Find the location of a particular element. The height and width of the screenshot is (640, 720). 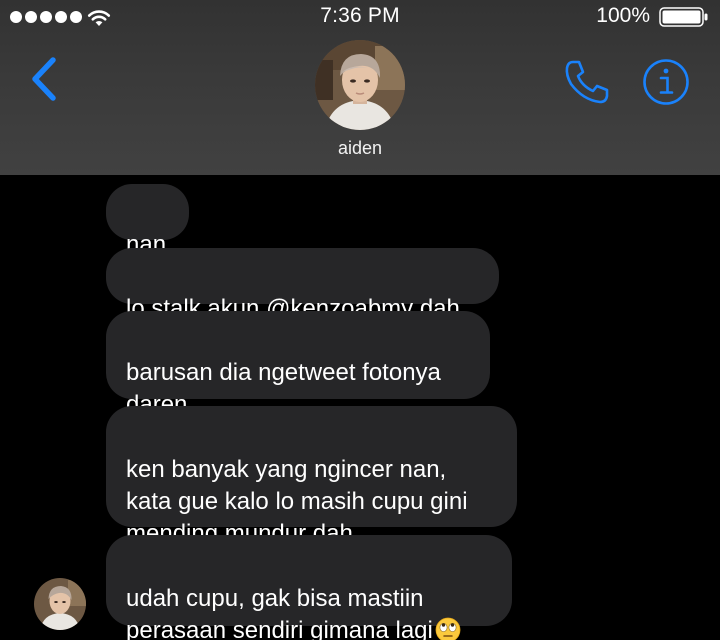

message-bubble: lo stalk akun @kenzoabmy dah is located at coordinates (302, 285).